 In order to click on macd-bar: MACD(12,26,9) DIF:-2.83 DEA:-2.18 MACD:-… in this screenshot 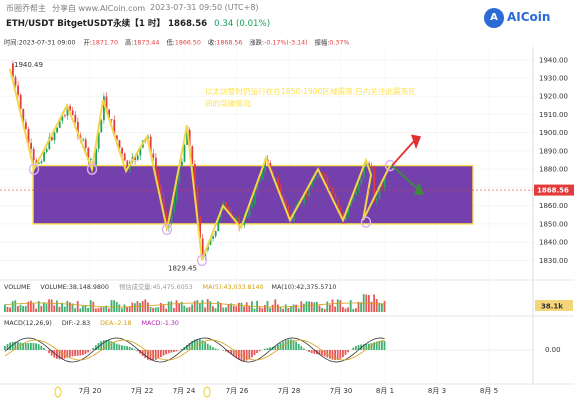, I will do `click(91, 323)`.